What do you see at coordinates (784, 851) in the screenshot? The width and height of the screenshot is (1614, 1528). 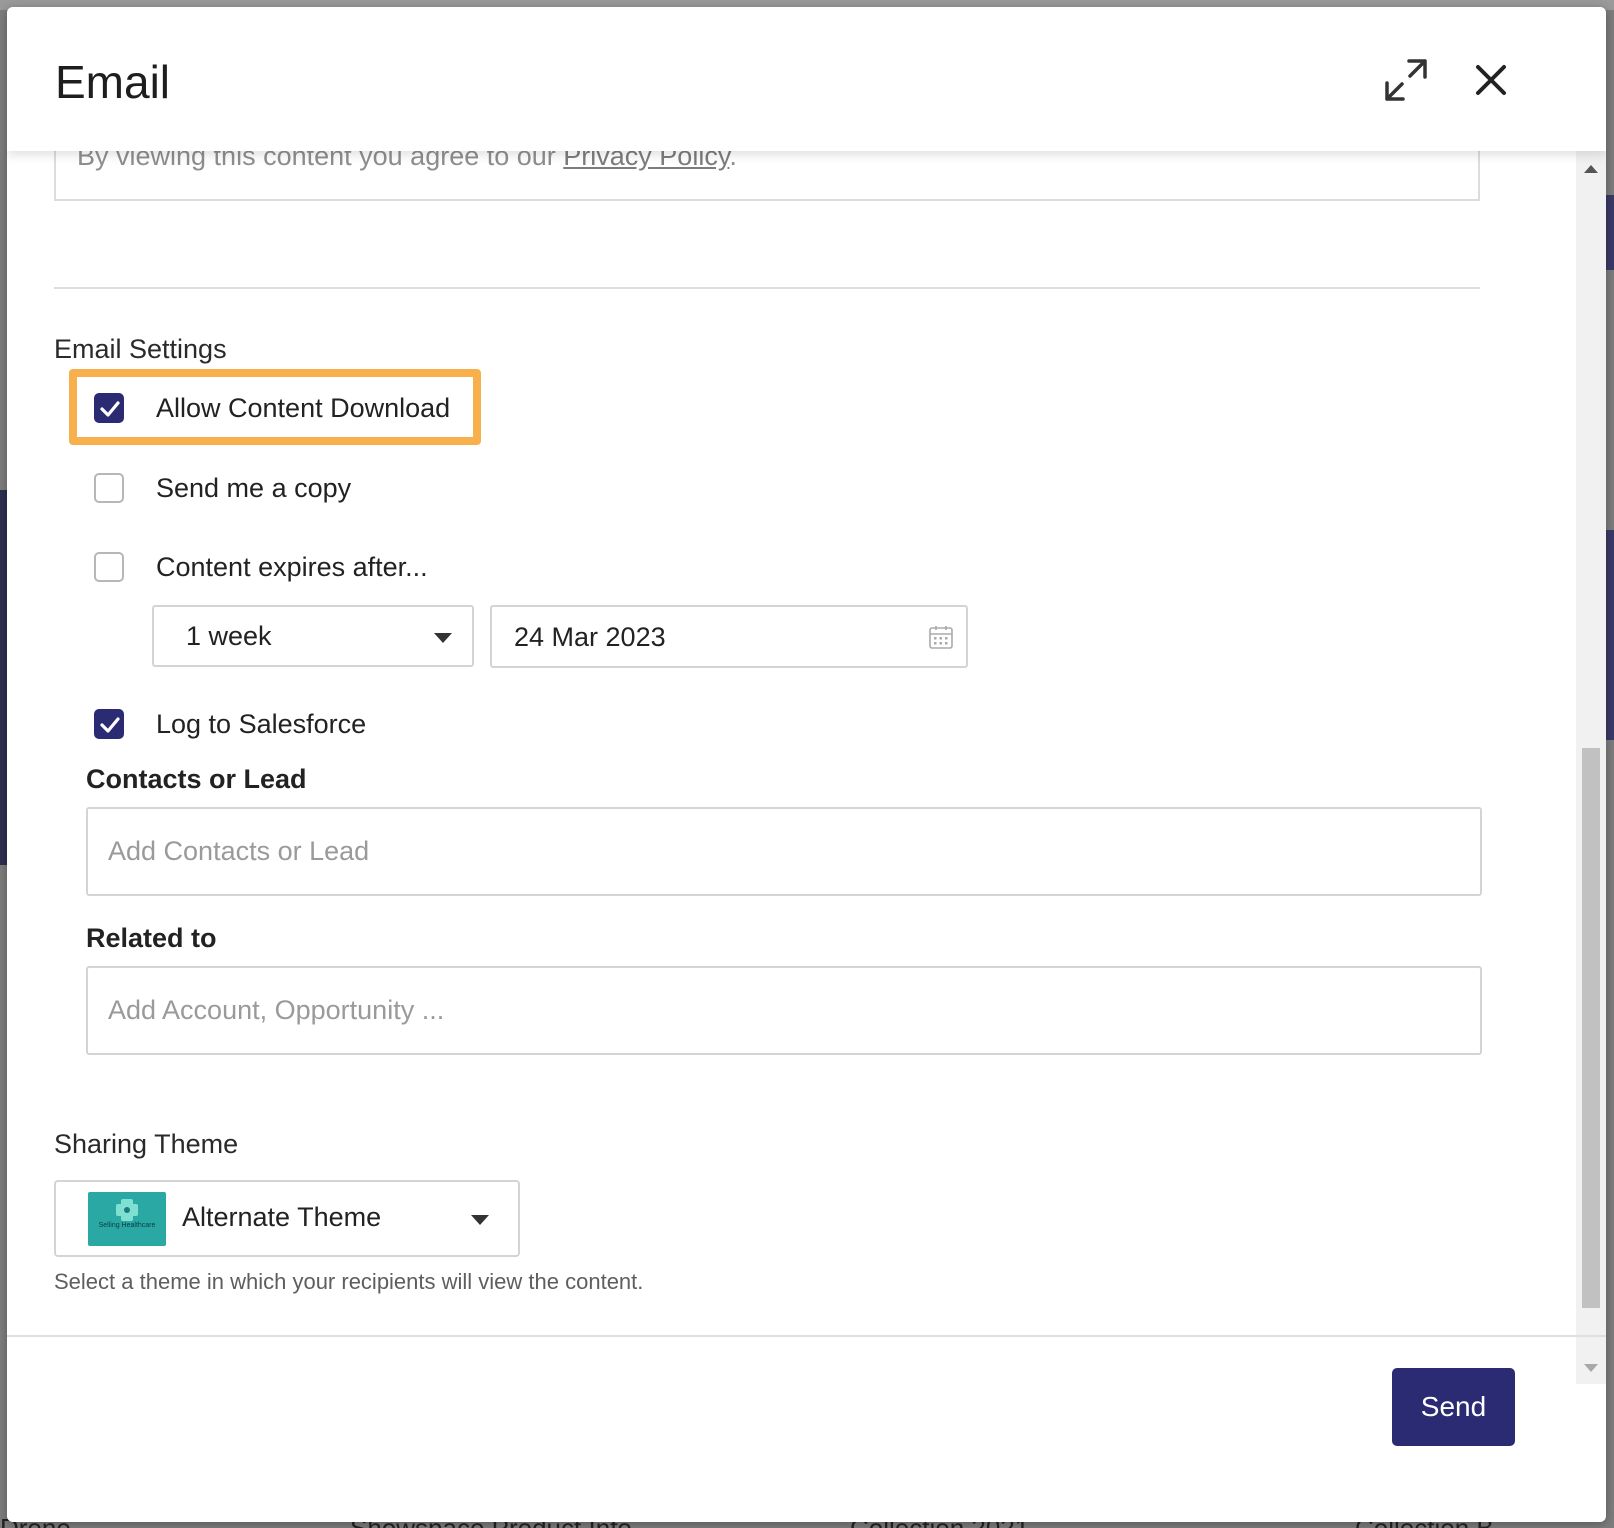 I see `contacts-input` at bounding box center [784, 851].